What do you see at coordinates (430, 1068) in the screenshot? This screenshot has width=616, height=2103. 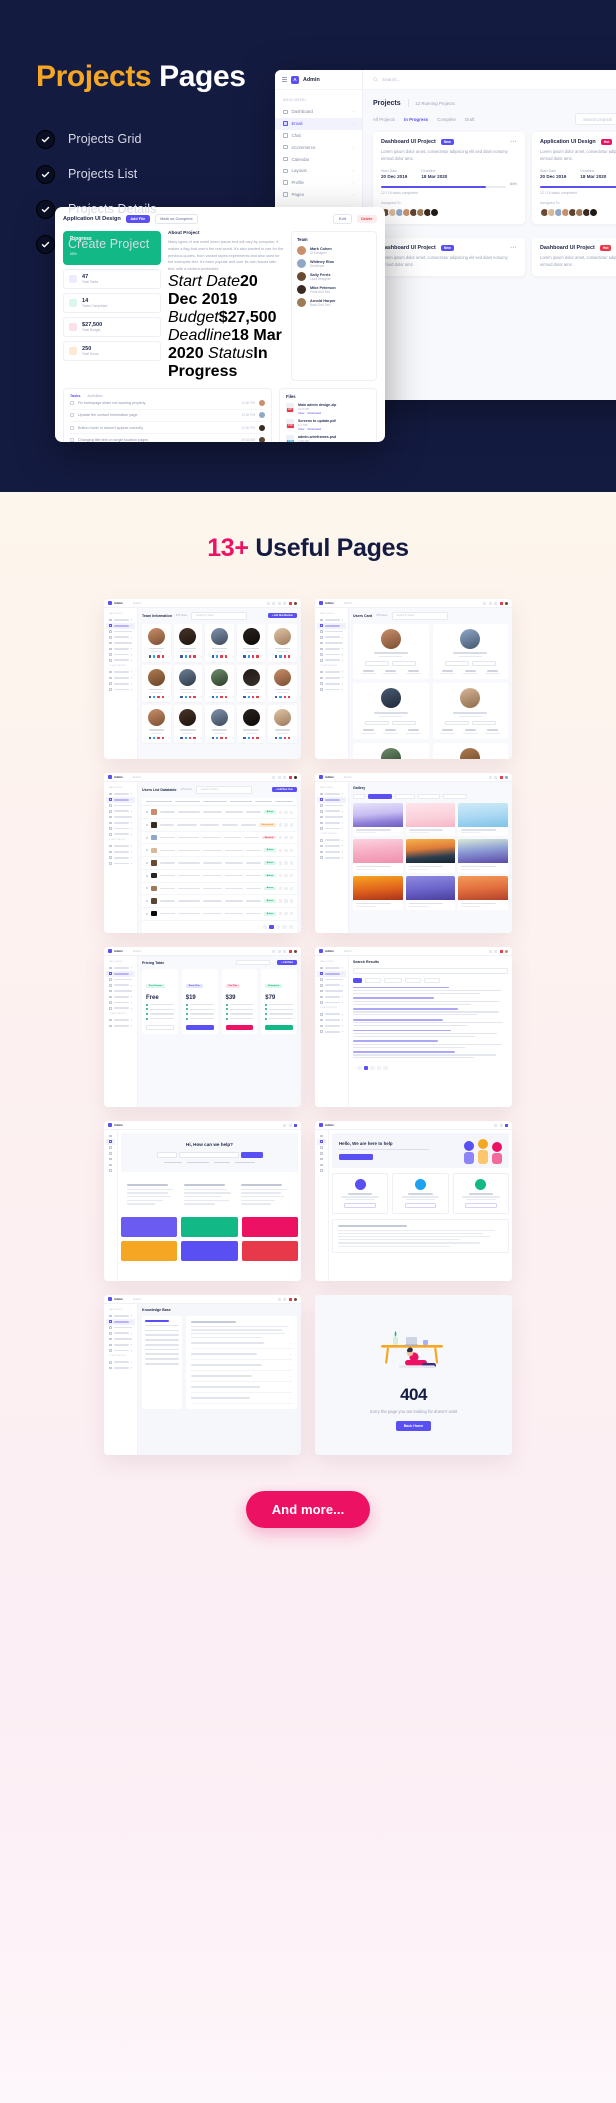 I see `pagination` at bounding box center [430, 1068].